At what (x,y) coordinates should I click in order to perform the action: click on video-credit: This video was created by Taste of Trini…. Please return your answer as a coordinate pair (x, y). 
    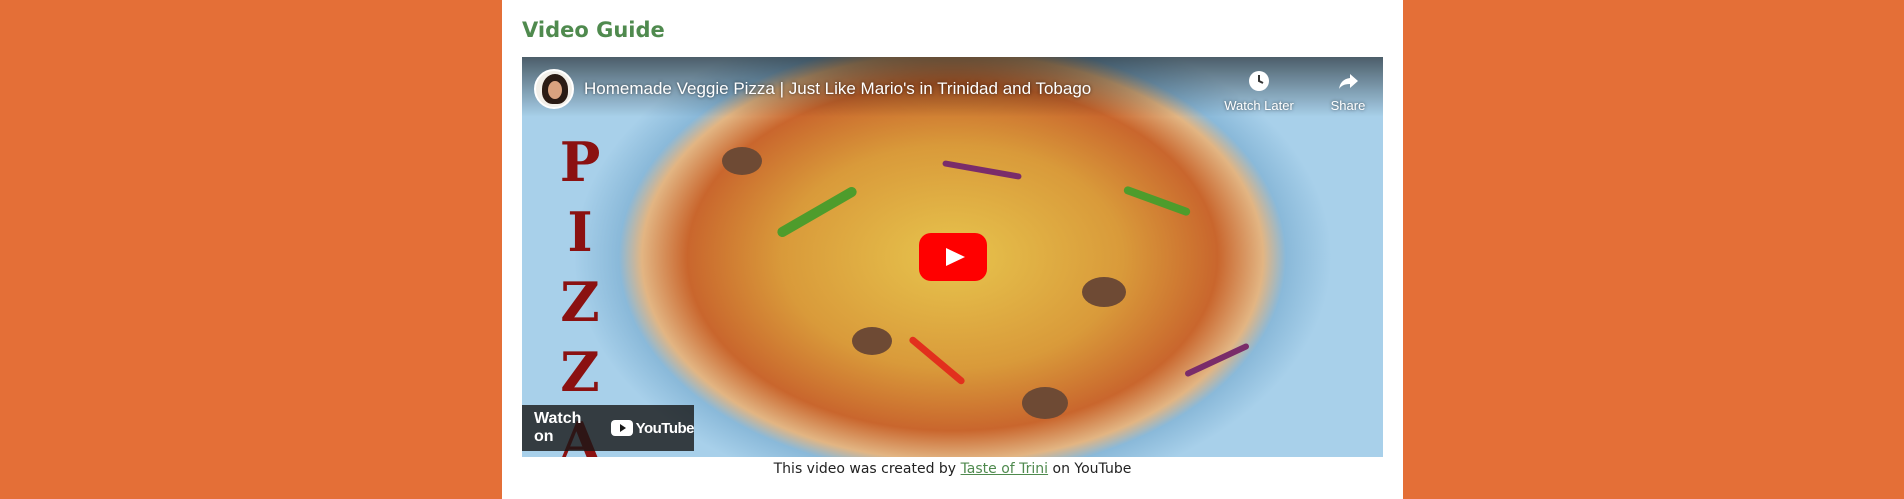
    Looking at the image, I should click on (952, 469).